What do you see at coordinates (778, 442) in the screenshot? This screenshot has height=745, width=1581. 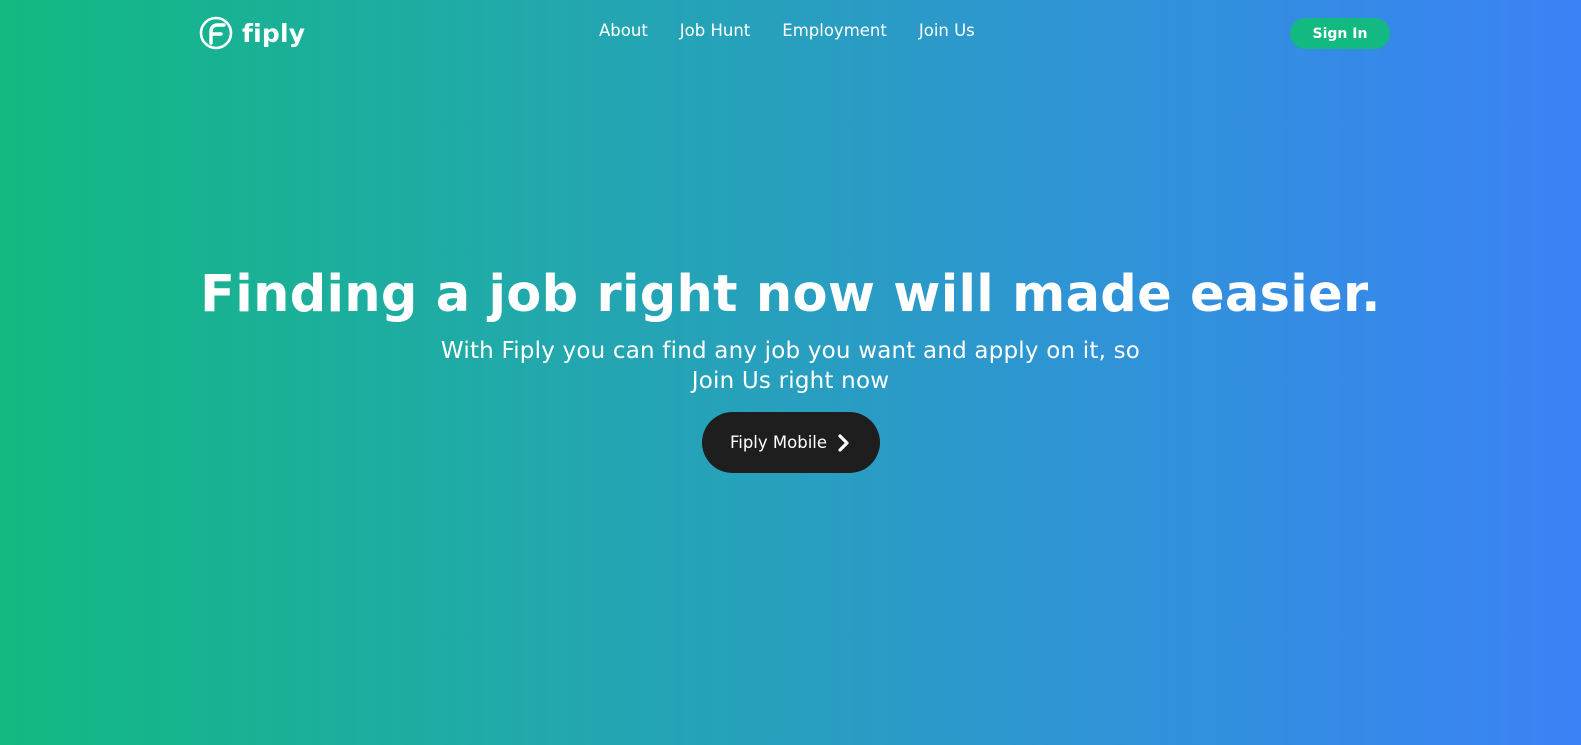 I see `fiply-mobile-label: Fiply Mobile` at bounding box center [778, 442].